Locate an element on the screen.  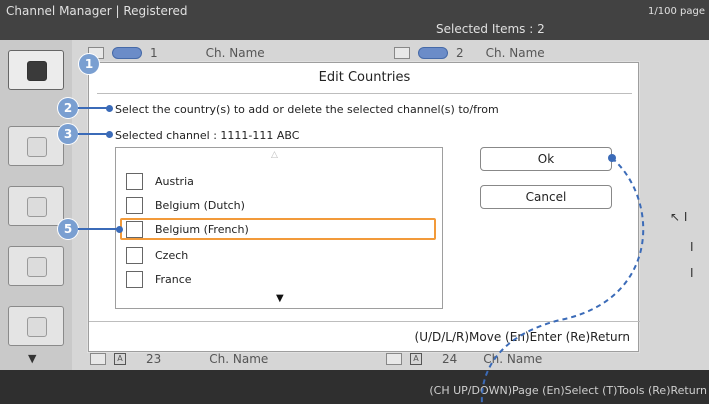
dialog-title: Edit Countries is located at coordinates (364, 77).